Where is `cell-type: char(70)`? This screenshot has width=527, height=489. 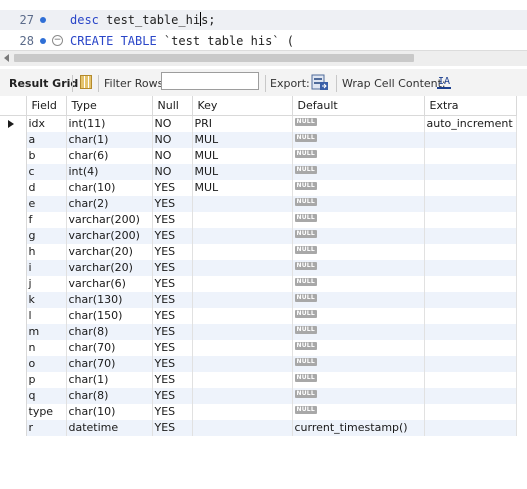 cell-type: char(70) is located at coordinates (109, 364).